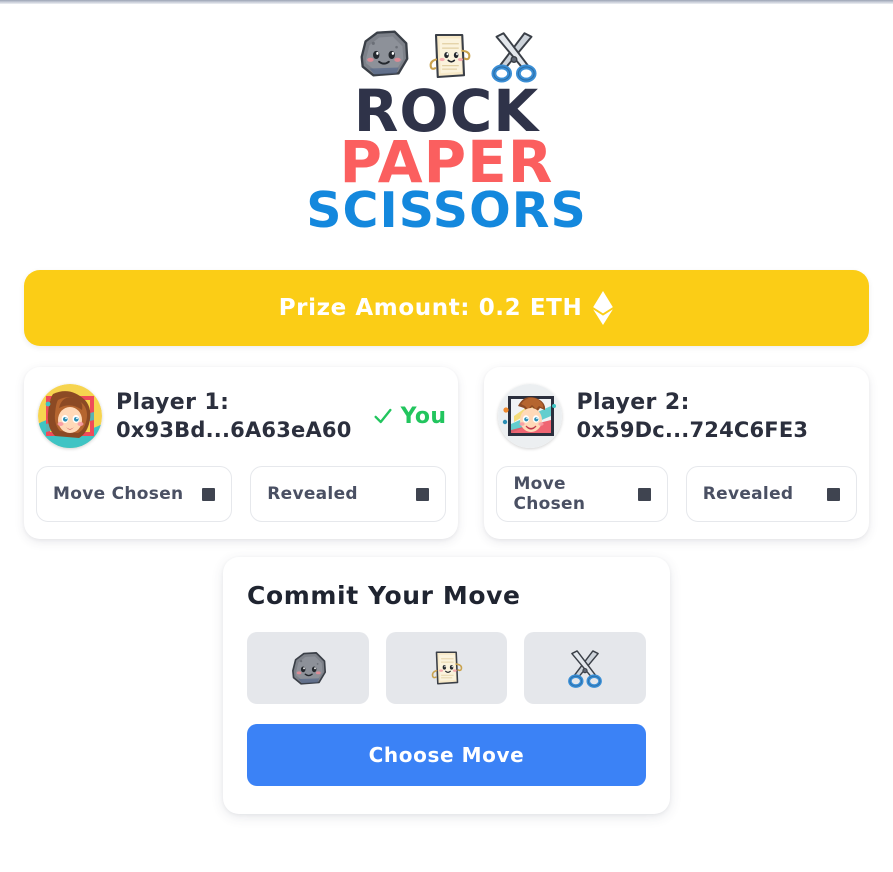 Image resolution: width=893 pixels, height=872 pixels. I want to click on move-option-rock, so click(308, 668).